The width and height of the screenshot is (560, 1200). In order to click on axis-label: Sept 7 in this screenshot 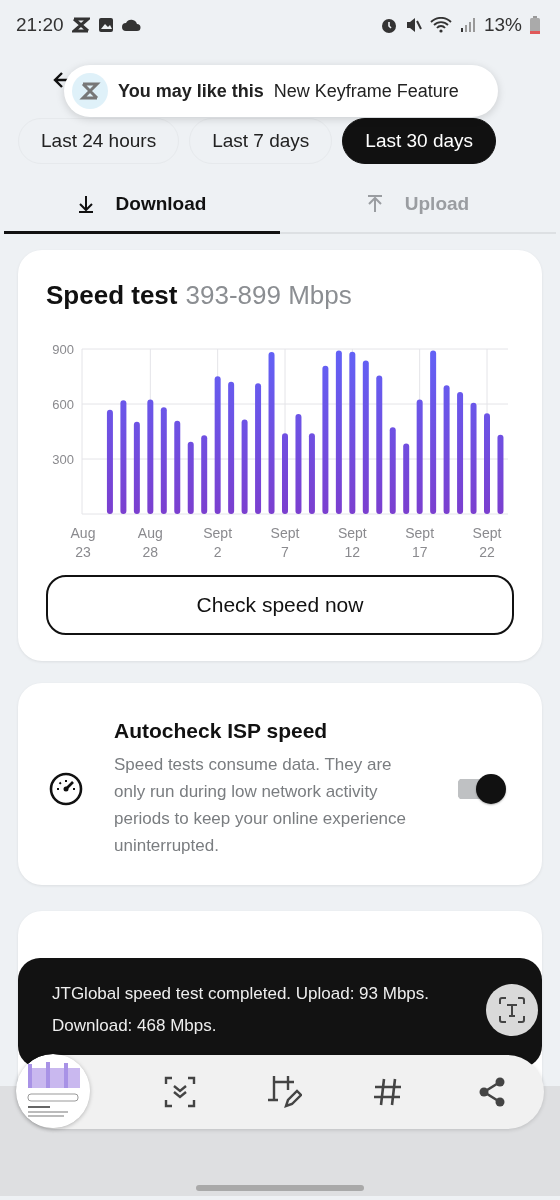, I will do `click(285, 542)`.